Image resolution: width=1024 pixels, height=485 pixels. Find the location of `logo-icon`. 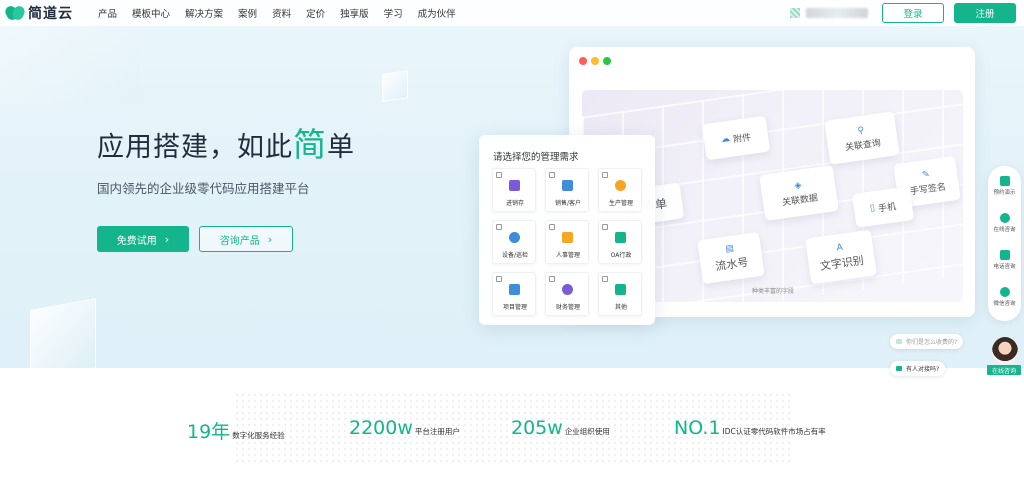

logo-icon is located at coordinates (15, 13).